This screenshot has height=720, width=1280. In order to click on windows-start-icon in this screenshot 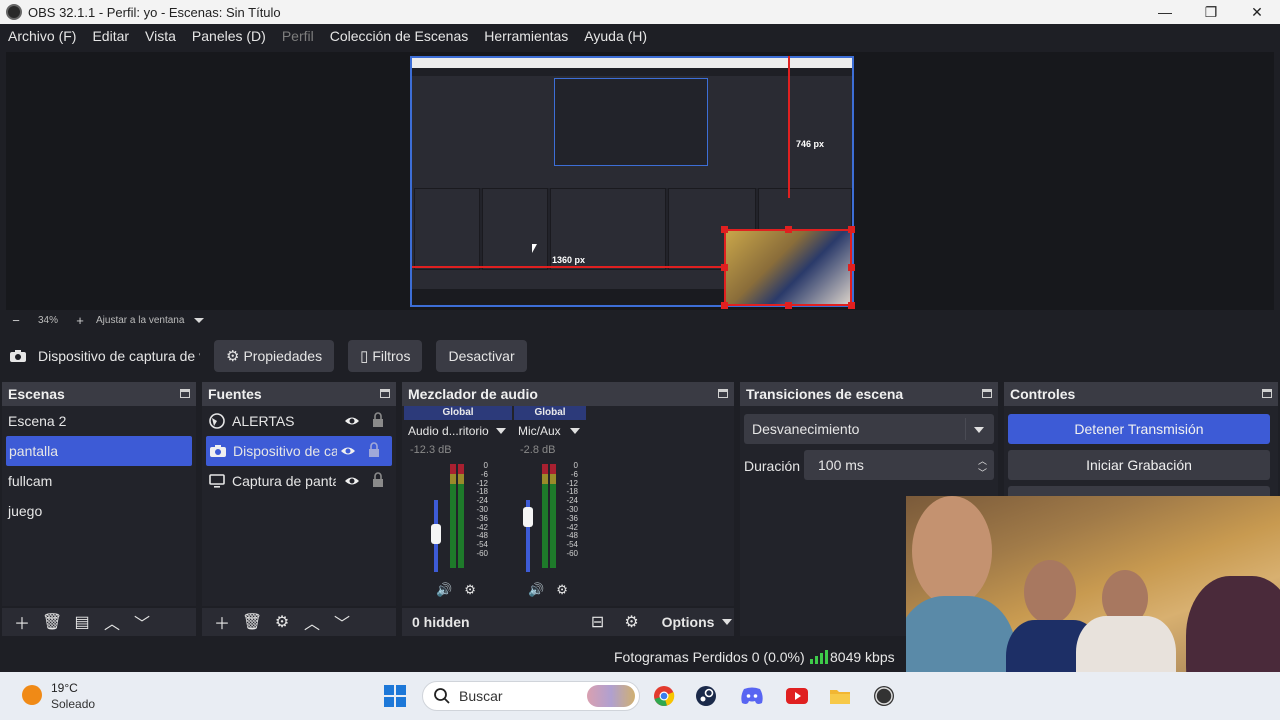, I will do `click(395, 696)`.